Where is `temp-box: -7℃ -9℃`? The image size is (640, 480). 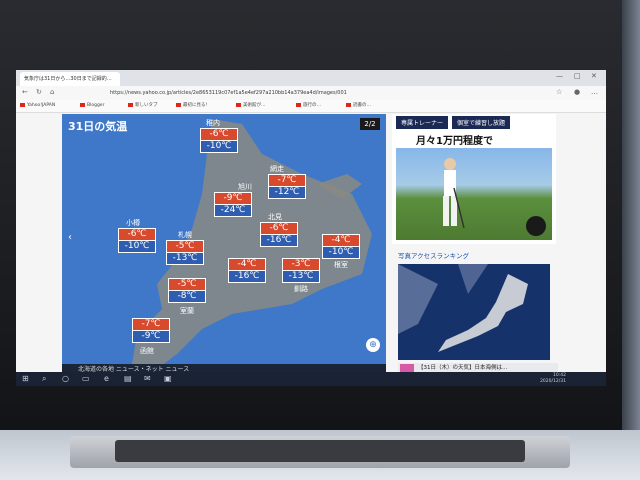 temp-box: -7℃ -9℃ is located at coordinates (151, 330).